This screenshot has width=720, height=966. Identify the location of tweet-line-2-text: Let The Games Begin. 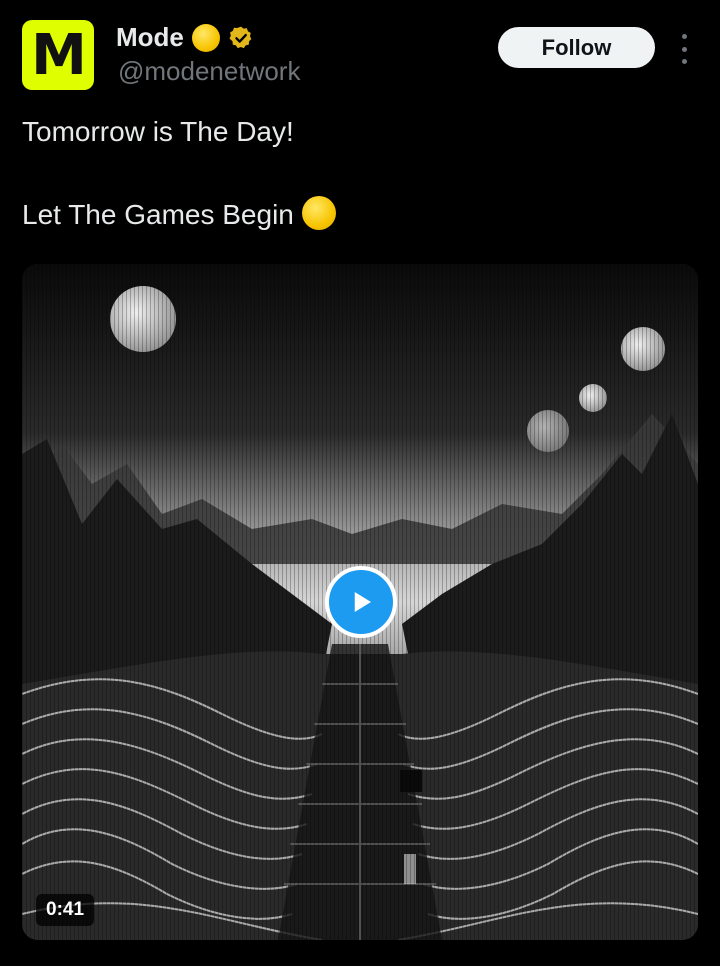
(158, 214).